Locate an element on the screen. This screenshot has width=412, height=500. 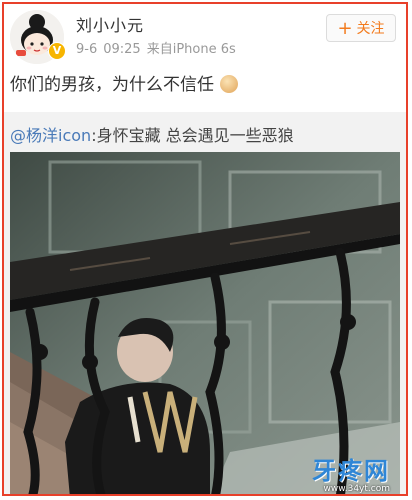
verified-badge-icon: V is located at coordinates (57, 51).